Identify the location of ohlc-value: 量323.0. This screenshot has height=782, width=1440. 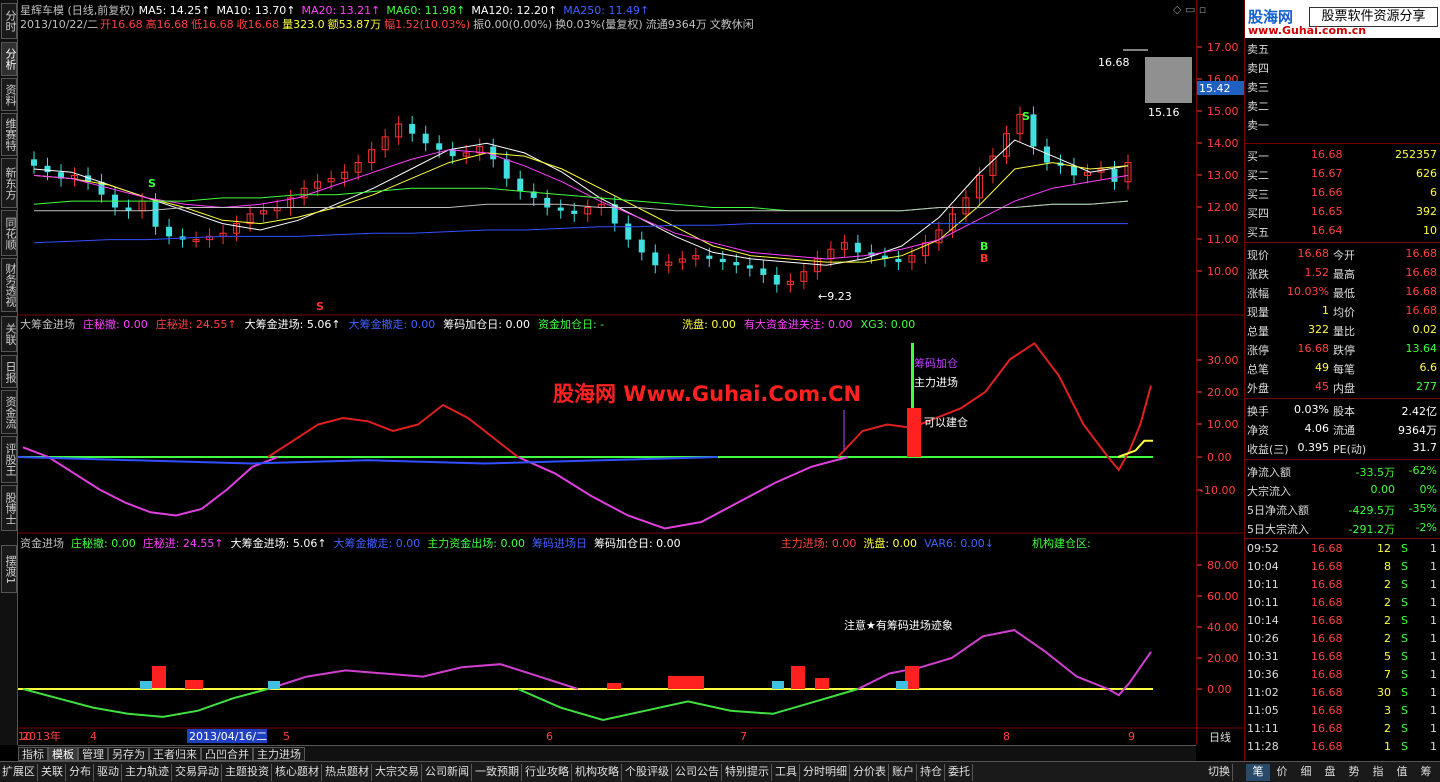
(303, 24).